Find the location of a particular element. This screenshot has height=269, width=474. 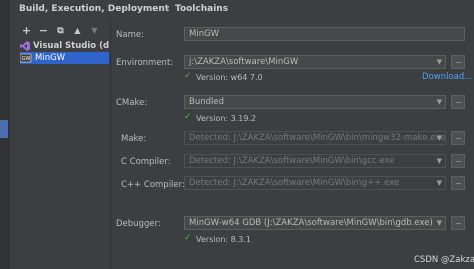

cmake-version: Version: 3.19.2 is located at coordinates (226, 118).